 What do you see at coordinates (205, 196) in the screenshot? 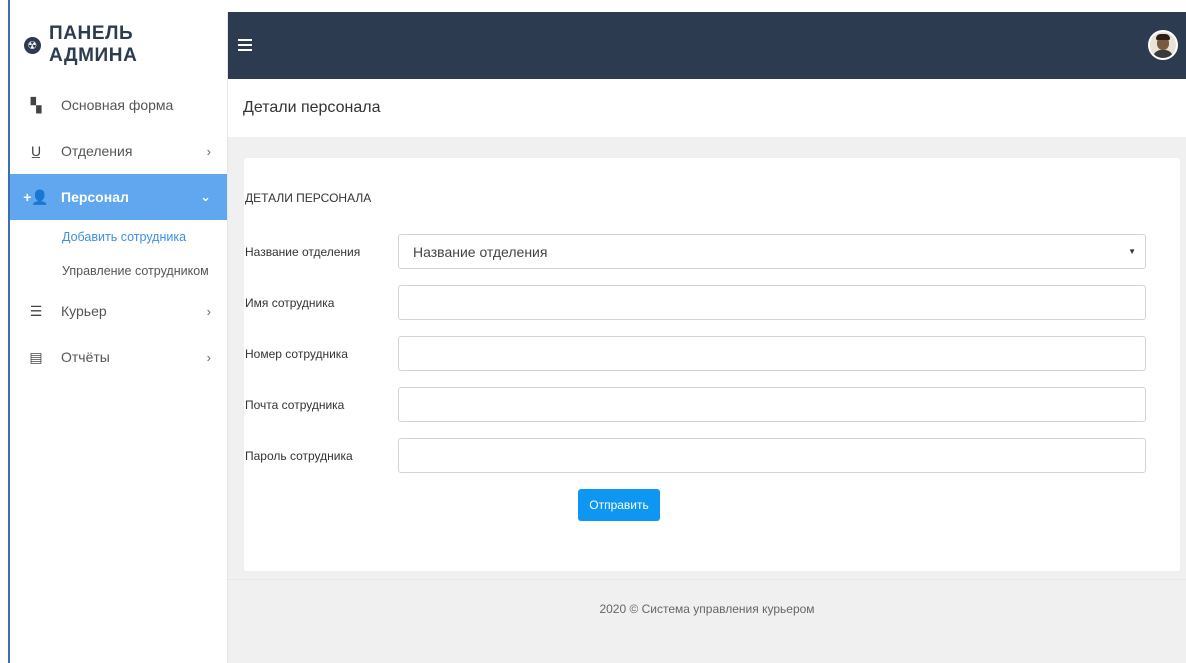
I see `chevron-down-icon: ⌄` at bounding box center [205, 196].